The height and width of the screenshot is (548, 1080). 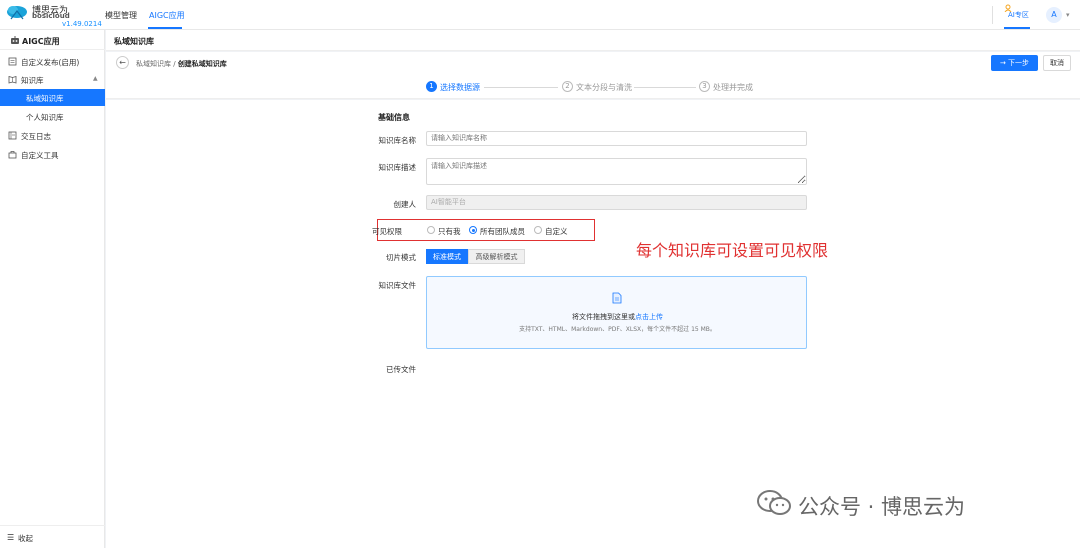 I want to click on upload-instructions: 将文件拖拽到这里或点击上传, so click(x=617, y=317).